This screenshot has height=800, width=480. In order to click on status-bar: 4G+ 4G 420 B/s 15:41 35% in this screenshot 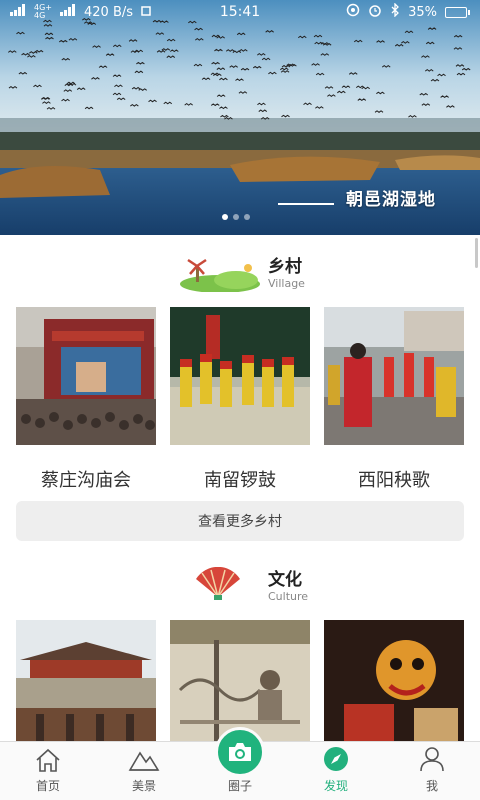, I will do `click(240, 12)`.